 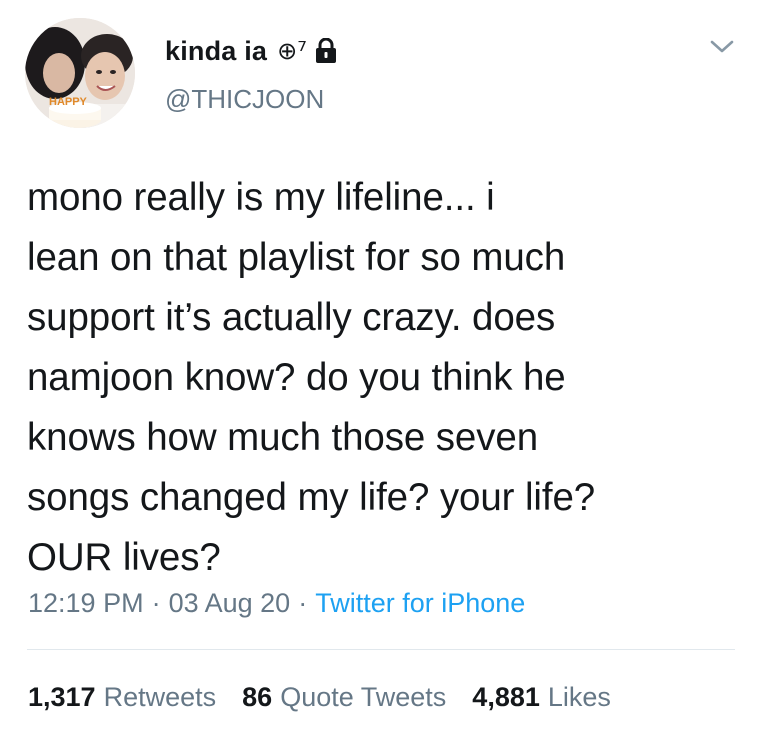 What do you see at coordinates (62, 697) in the screenshot?
I see `retweets-count: 1,317` at bounding box center [62, 697].